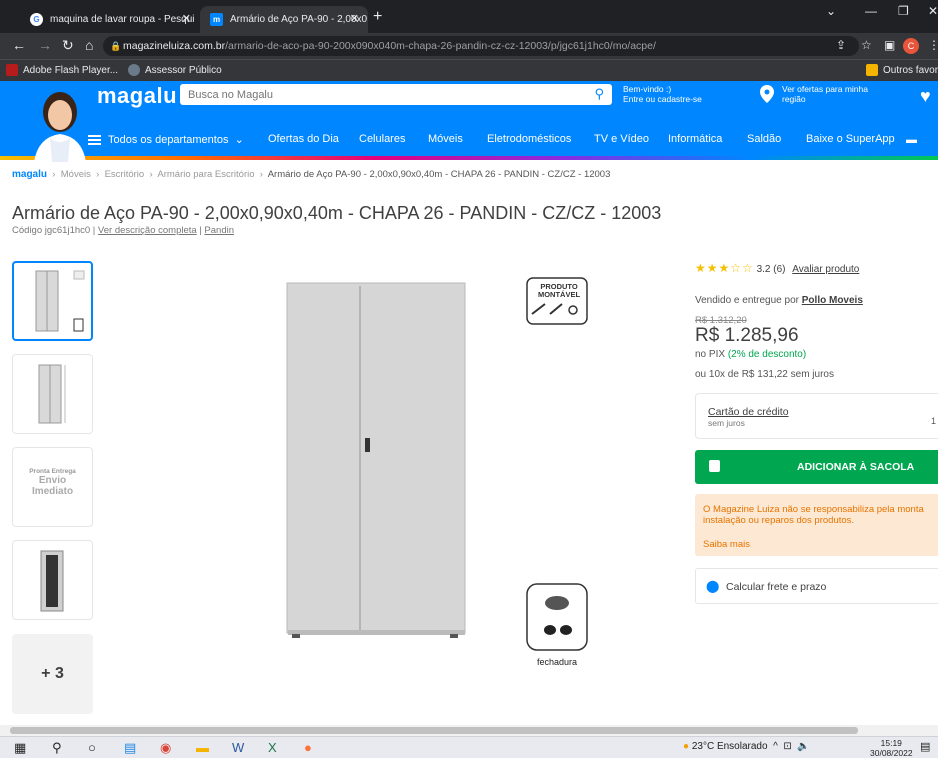  I want to click on card-sub: sem juros, so click(726, 423).